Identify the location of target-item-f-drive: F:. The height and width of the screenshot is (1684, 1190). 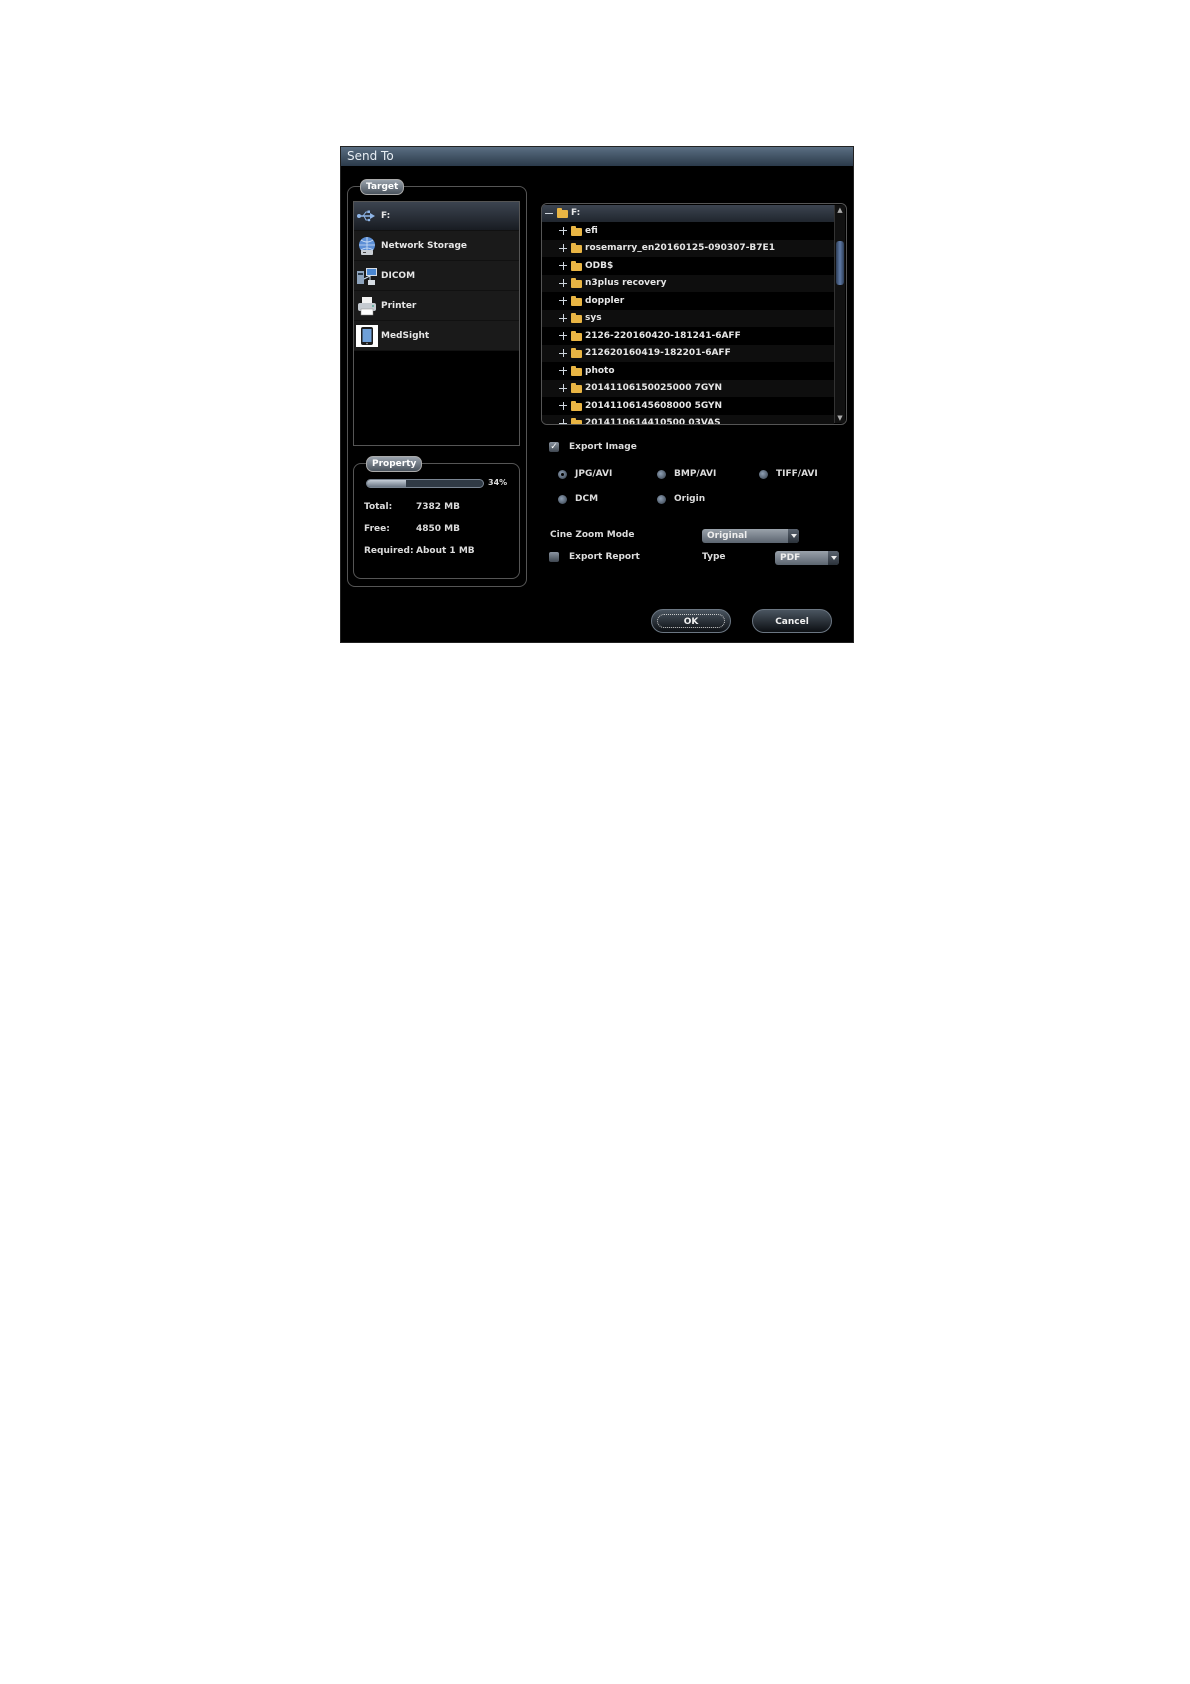
(436, 216).